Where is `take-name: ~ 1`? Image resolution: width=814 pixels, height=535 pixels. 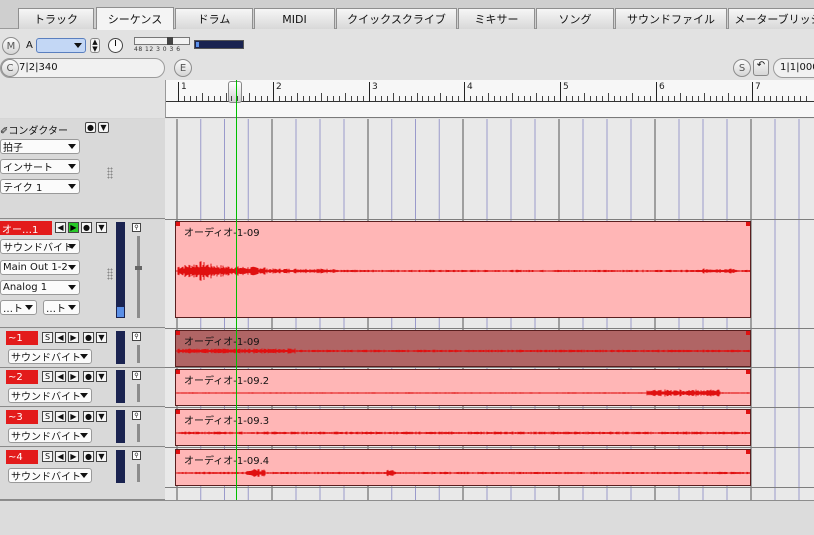
take-name: ~ 1 is located at coordinates (22, 338).